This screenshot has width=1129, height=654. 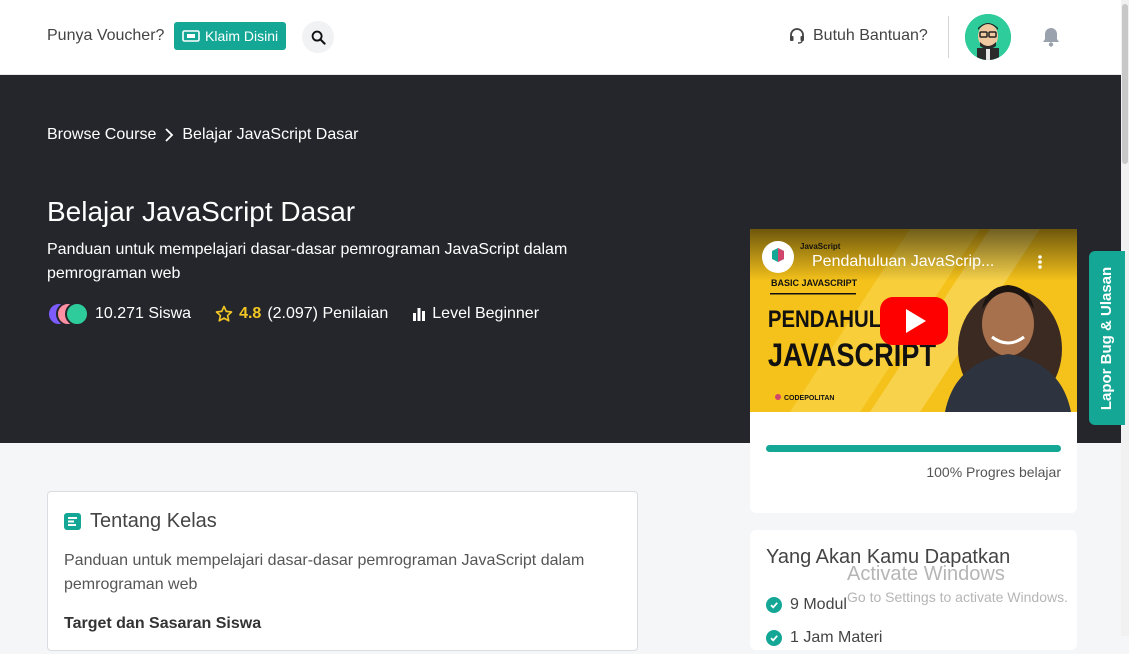 I want to click on document-icon, so click(x=72, y=521).